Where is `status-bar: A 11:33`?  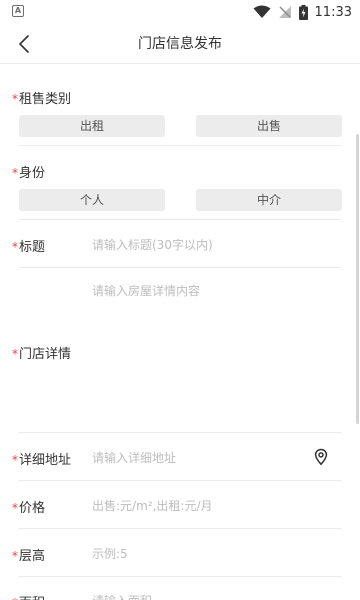
status-bar: A 11:33 is located at coordinates (180, 12).